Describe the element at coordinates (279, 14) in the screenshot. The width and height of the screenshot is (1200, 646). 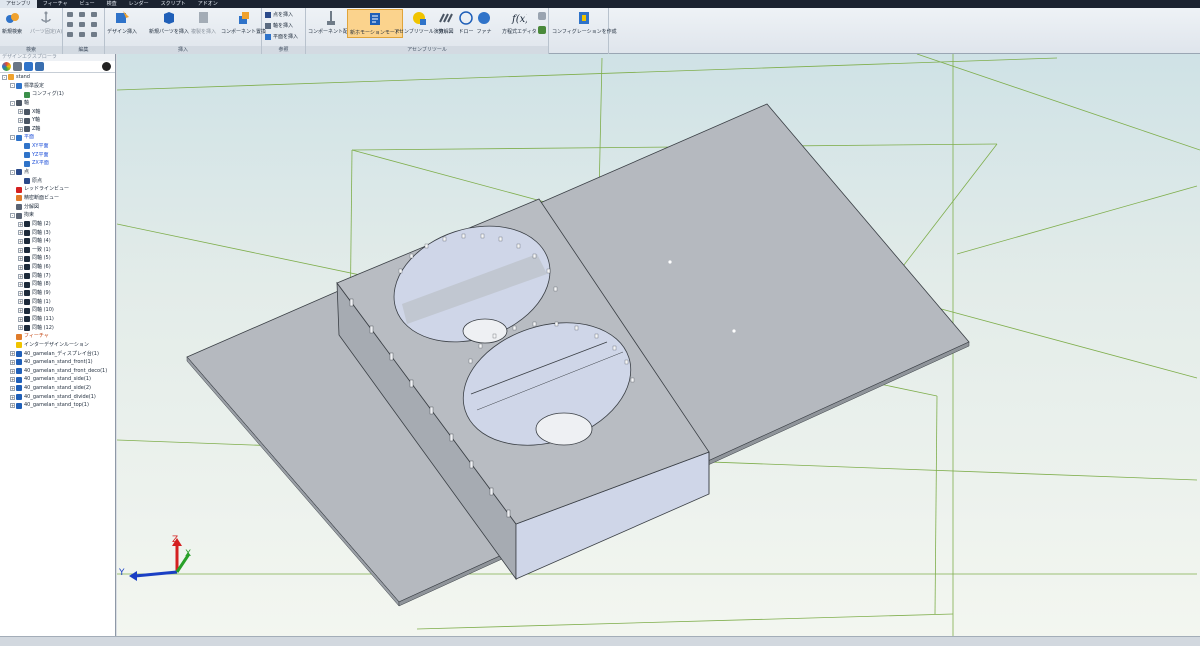
I see `insert-point-button: 点を挿入` at that location.